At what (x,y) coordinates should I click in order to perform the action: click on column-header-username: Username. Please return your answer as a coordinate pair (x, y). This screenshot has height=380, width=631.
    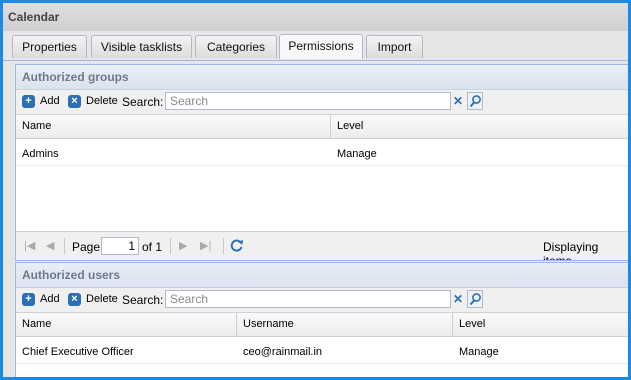
    Looking at the image, I should click on (345, 324).